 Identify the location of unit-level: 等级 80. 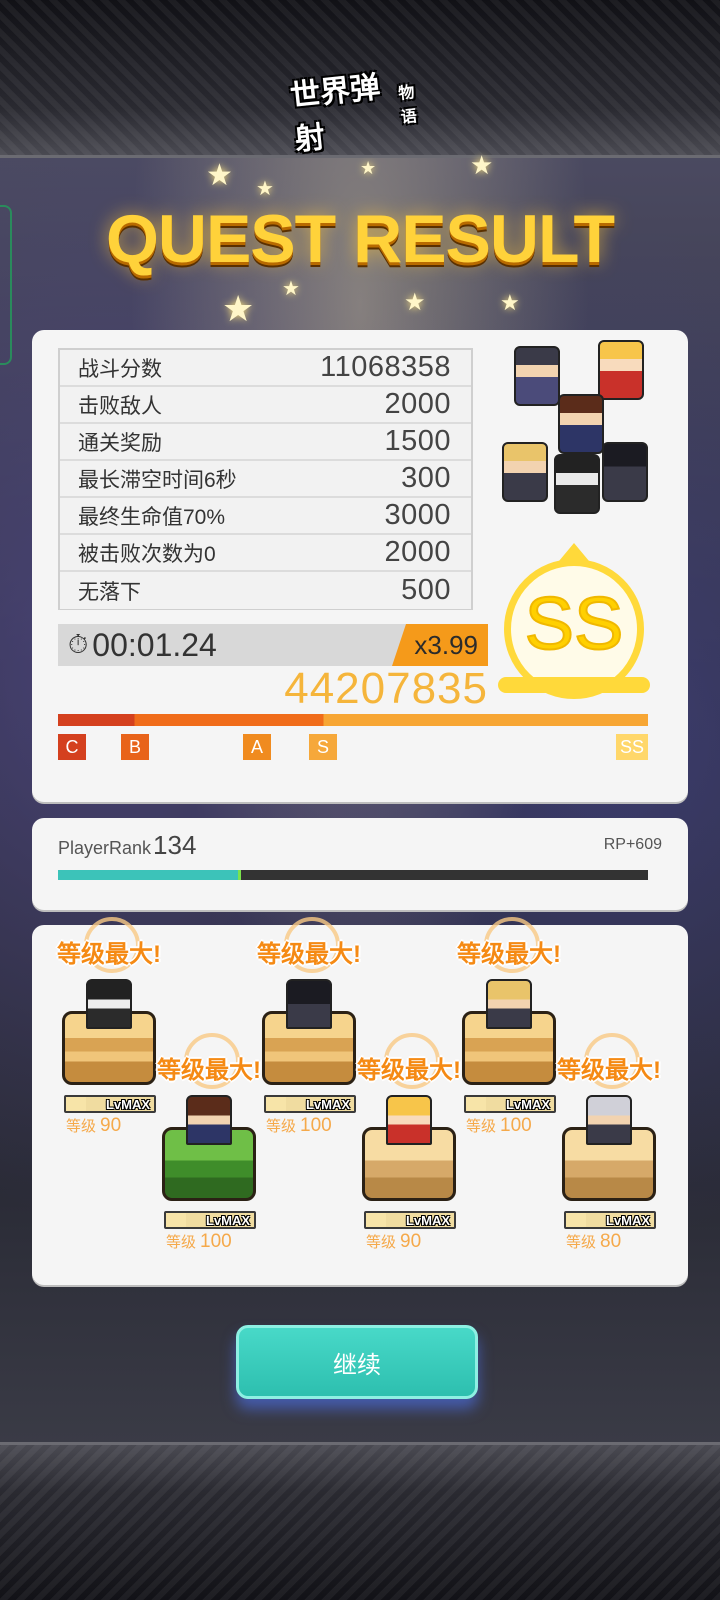
(594, 1241).